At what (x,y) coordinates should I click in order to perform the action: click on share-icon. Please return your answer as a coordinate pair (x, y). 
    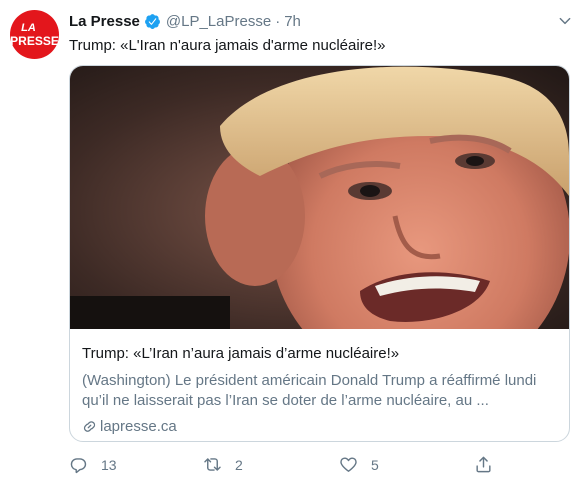
    Looking at the image, I should click on (483, 464).